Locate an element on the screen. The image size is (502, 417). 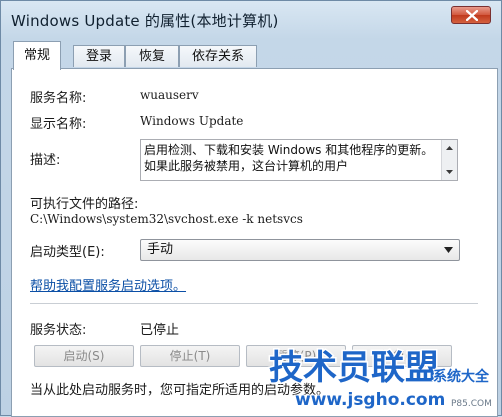
startup-type-select: 手动 is located at coordinates (300, 250).